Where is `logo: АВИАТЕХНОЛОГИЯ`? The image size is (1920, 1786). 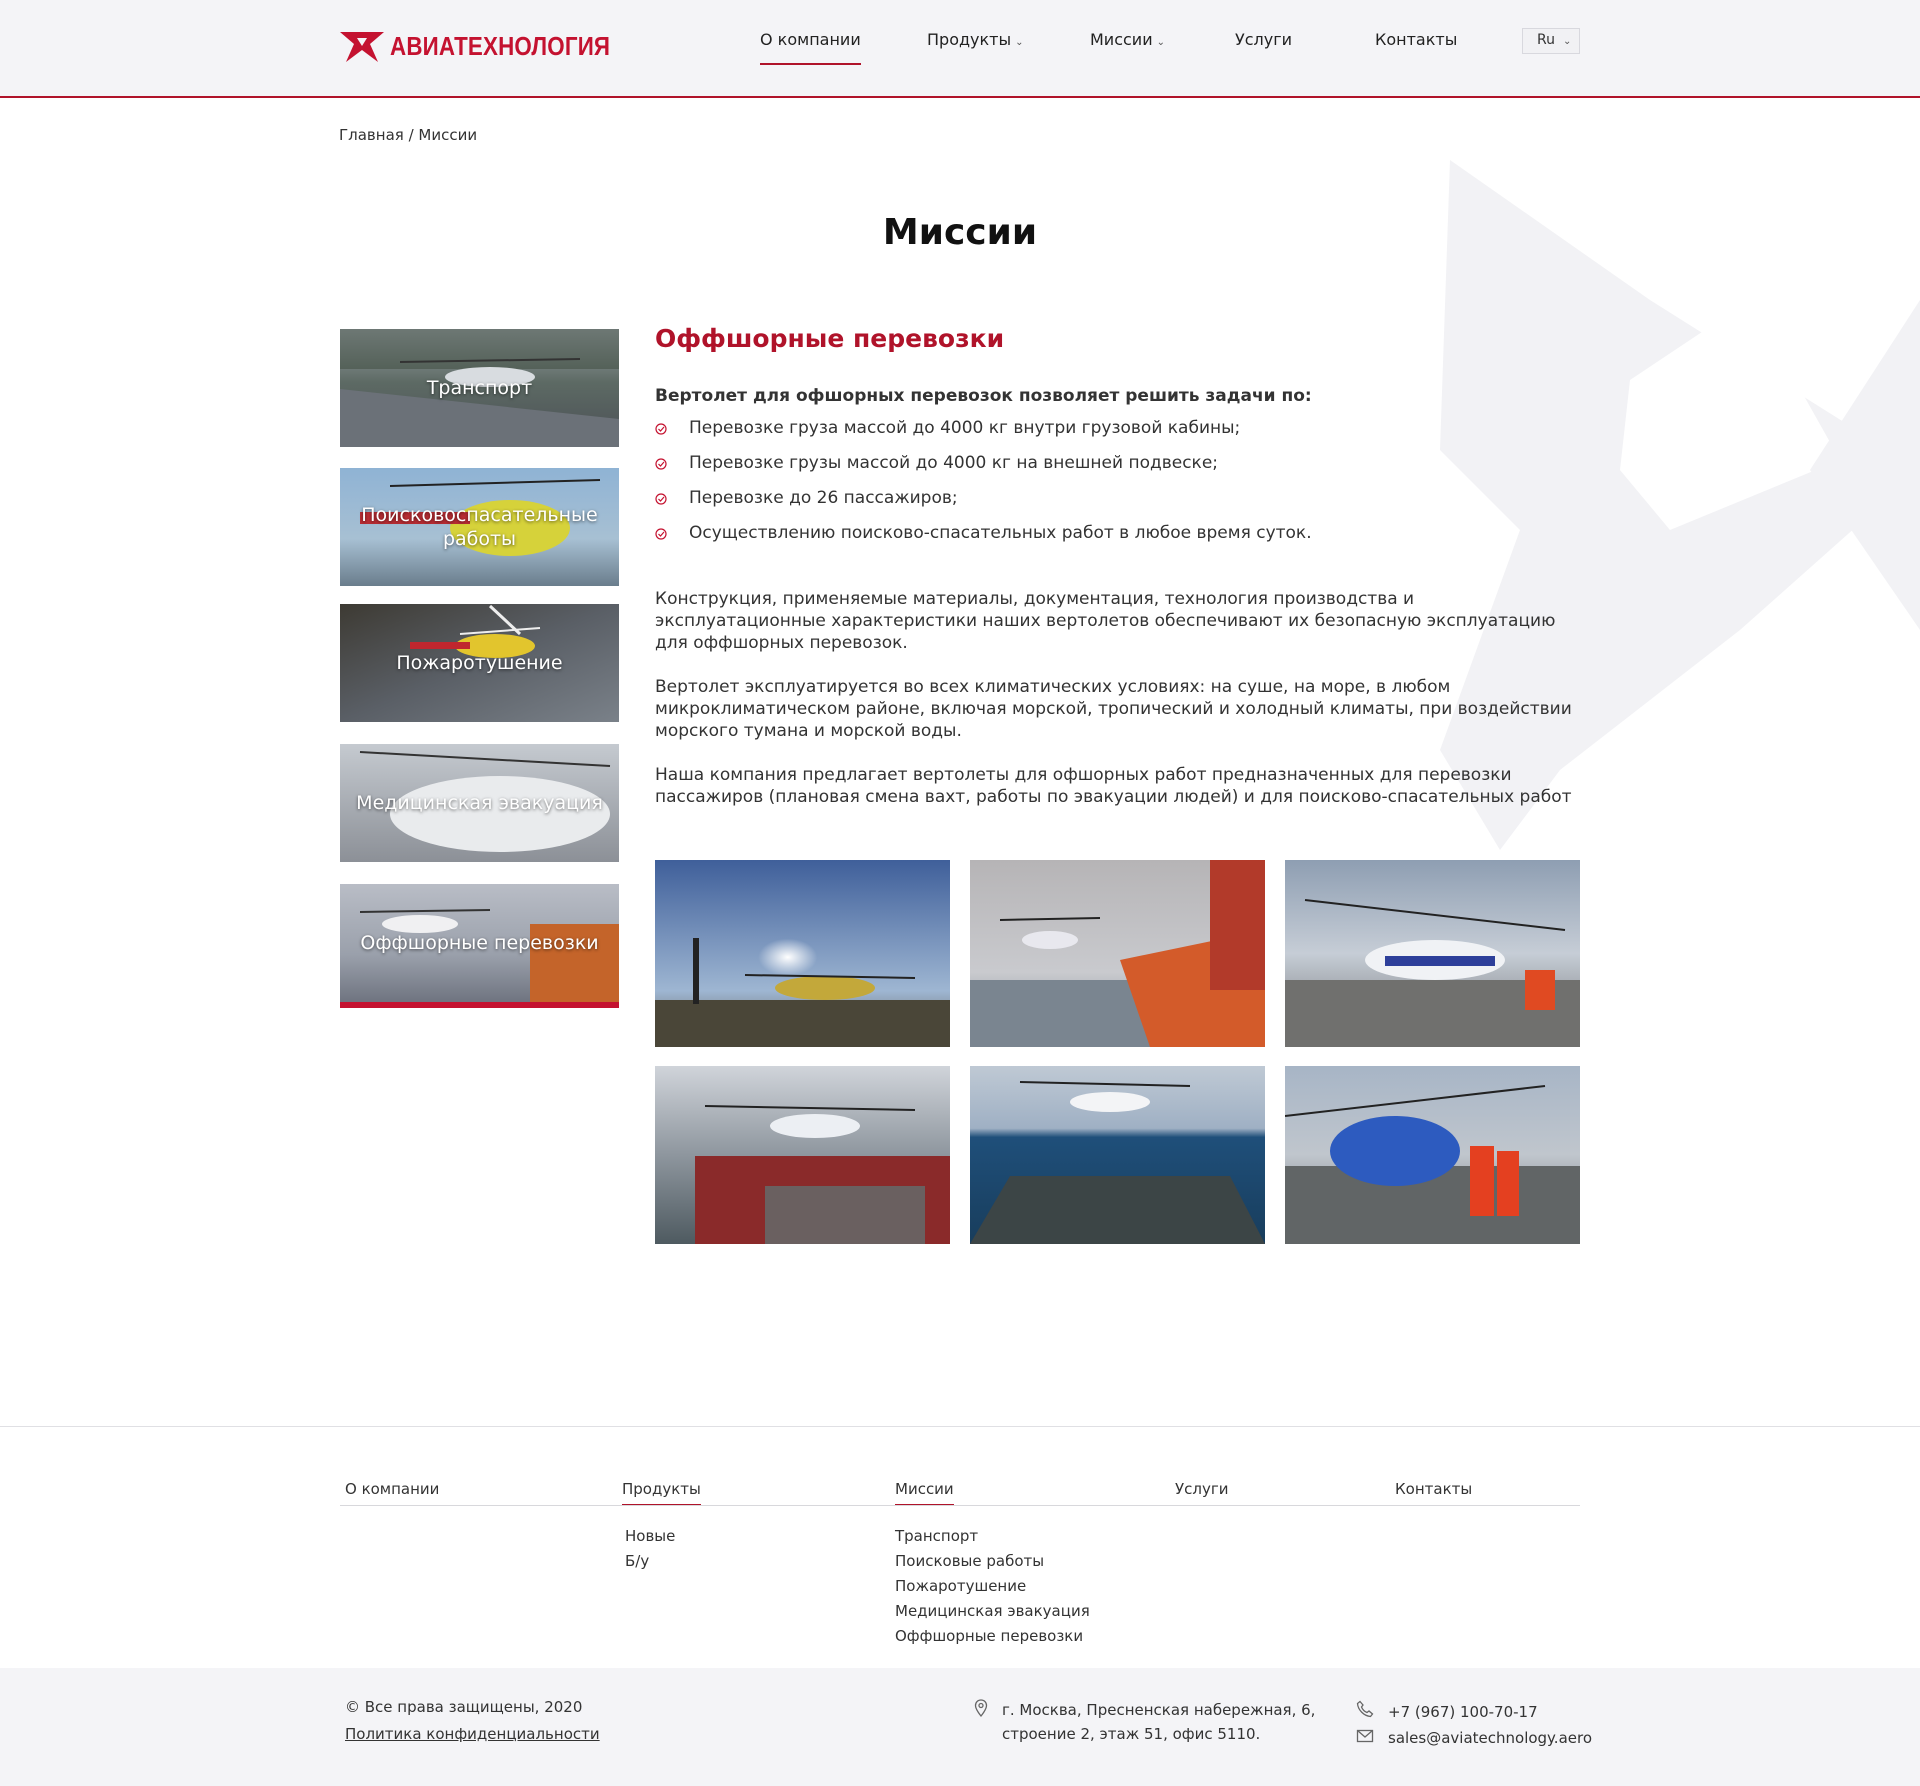
logo: АВИАТЕХНОЛОГИЯ is located at coordinates (493, 46).